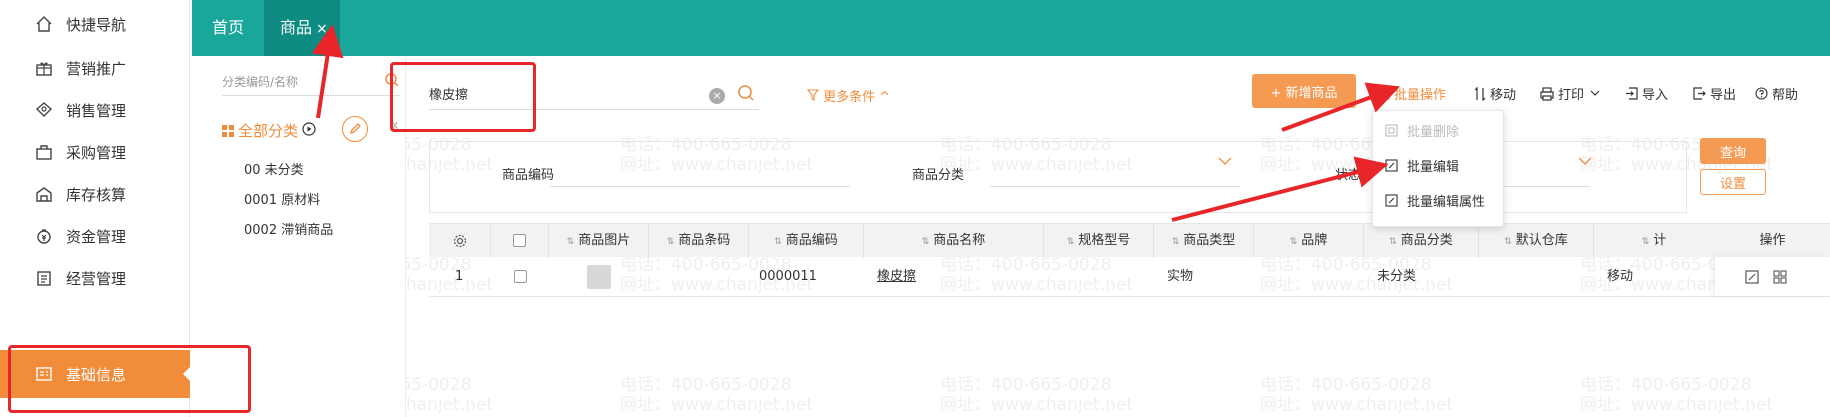 This screenshot has height=417, width=1830. I want to click on move-button: 移动, so click(1495, 93).